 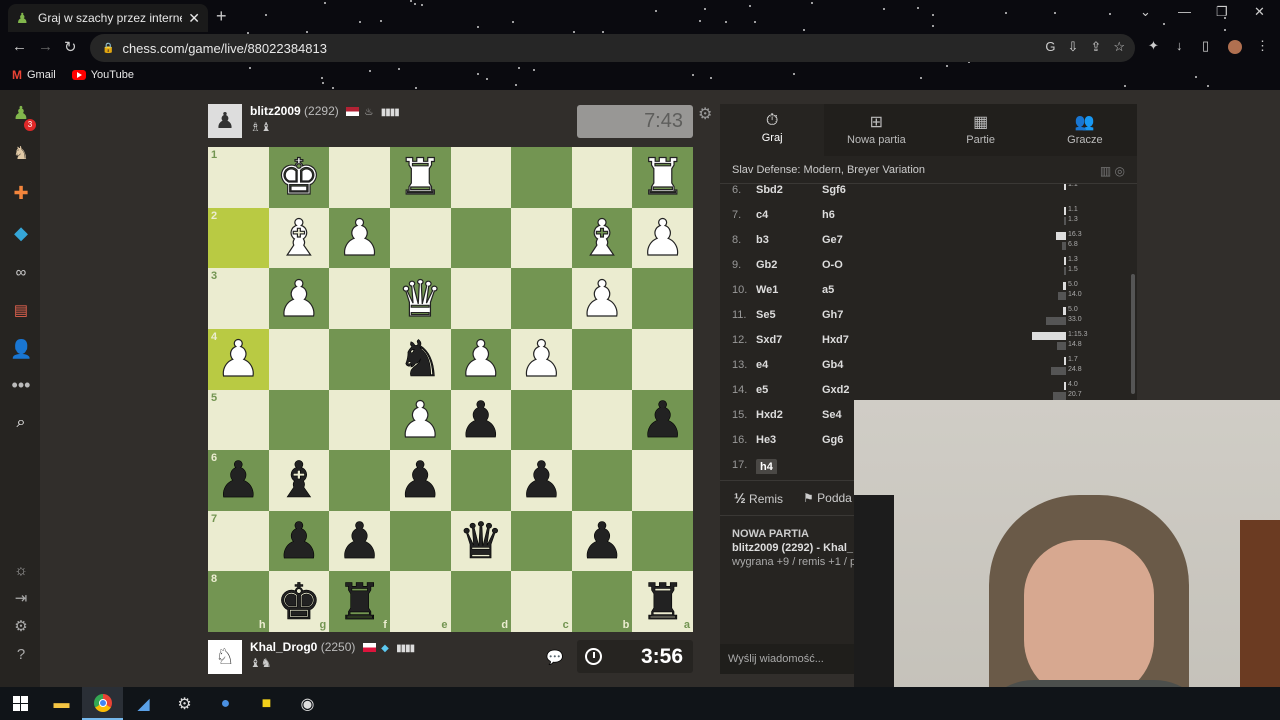 What do you see at coordinates (832, 240) in the screenshot?
I see `black-move: Ge7` at bounding box center [832, 240].